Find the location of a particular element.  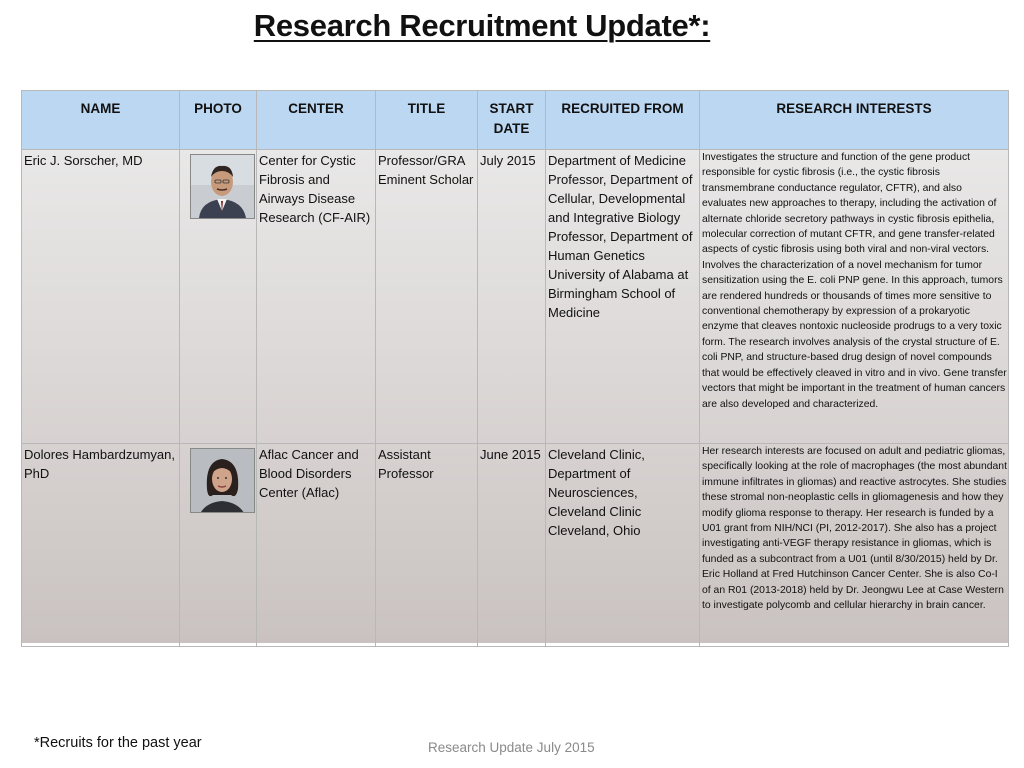

portrait-male-icon is located at coordinates (222, 186).